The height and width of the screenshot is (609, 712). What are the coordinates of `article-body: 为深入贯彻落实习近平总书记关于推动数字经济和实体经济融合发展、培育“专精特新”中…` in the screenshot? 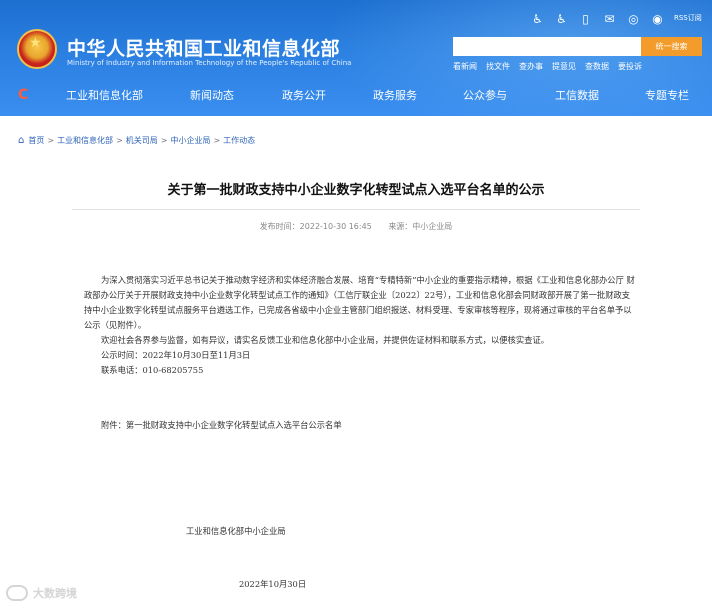 It's located at (360, 325).